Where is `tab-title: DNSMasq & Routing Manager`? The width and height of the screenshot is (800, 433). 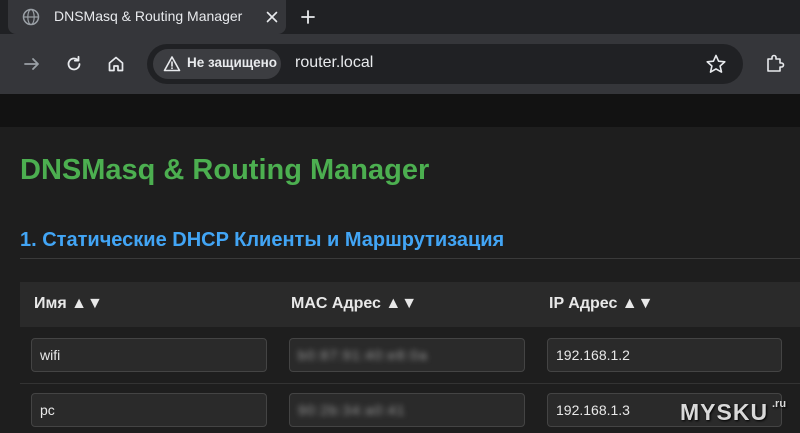 tab-title: DNSMasq & Routing Manager is located at coordinates (148, 16).